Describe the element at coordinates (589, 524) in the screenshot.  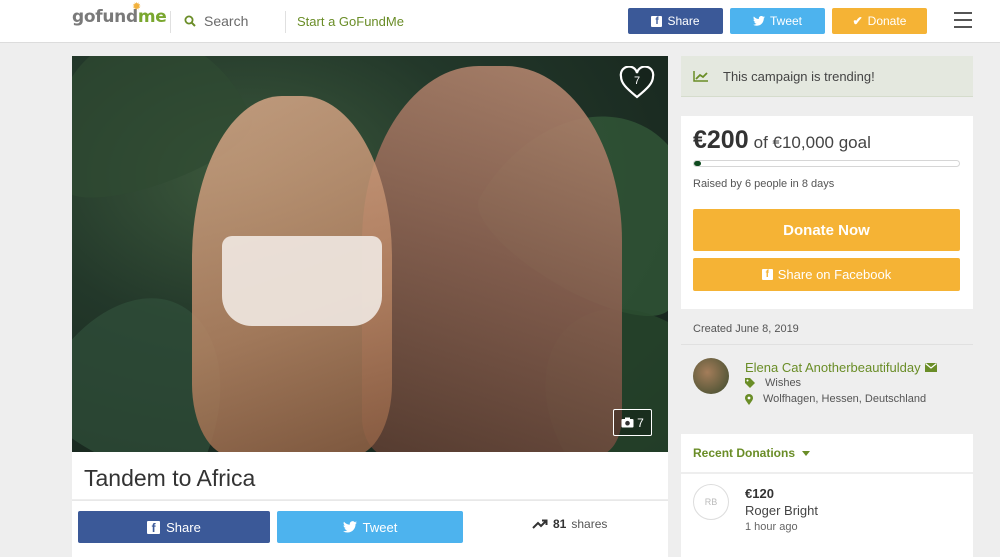
I see `shares-label: shares` at that location.